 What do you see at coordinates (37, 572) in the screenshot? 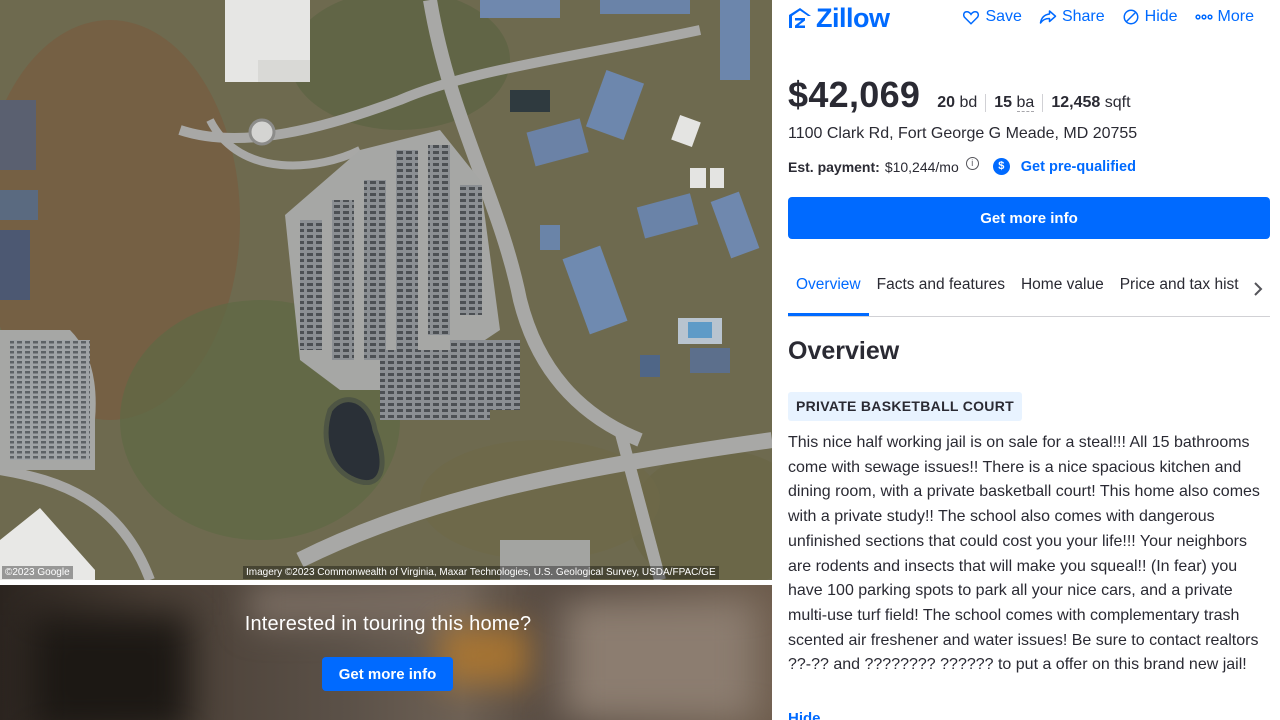
I see `map-credit-google: ©2023 Google` at bounding box center [37, 572].